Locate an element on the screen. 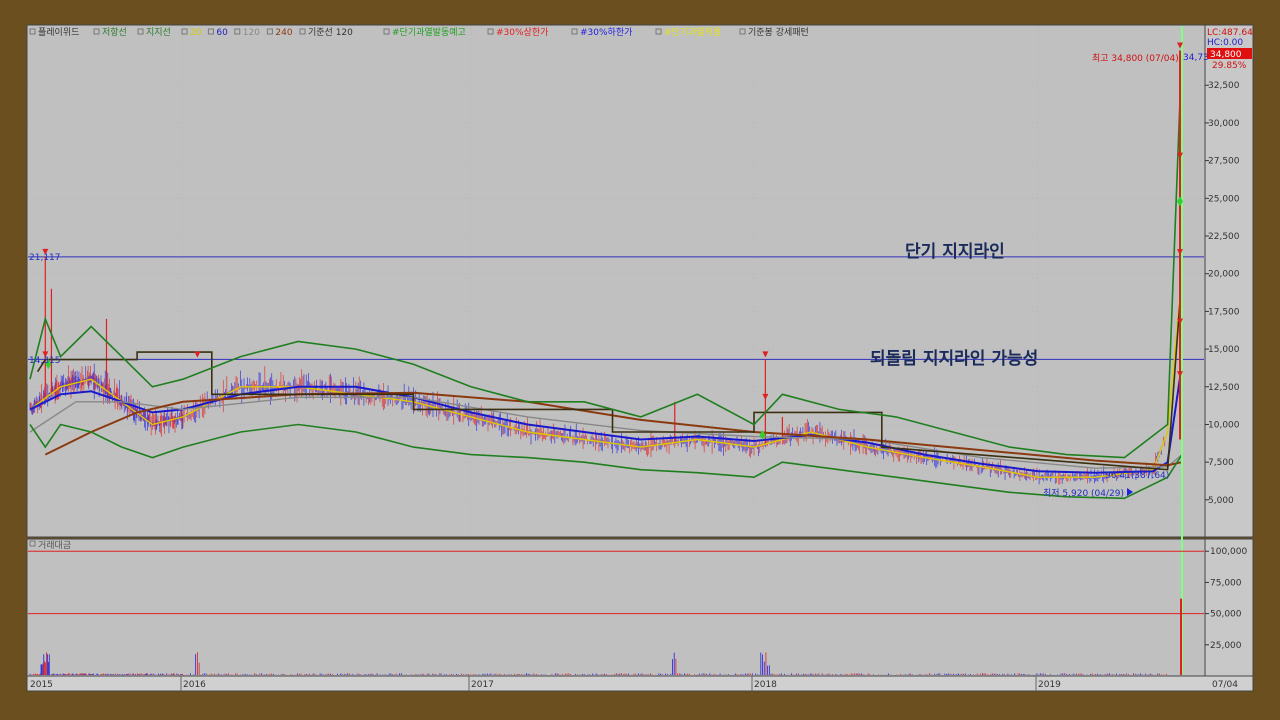 The width and height of the screenshot is (1280, 720). price-tick-label: 15,000 is located at coordinates (1224, 350).